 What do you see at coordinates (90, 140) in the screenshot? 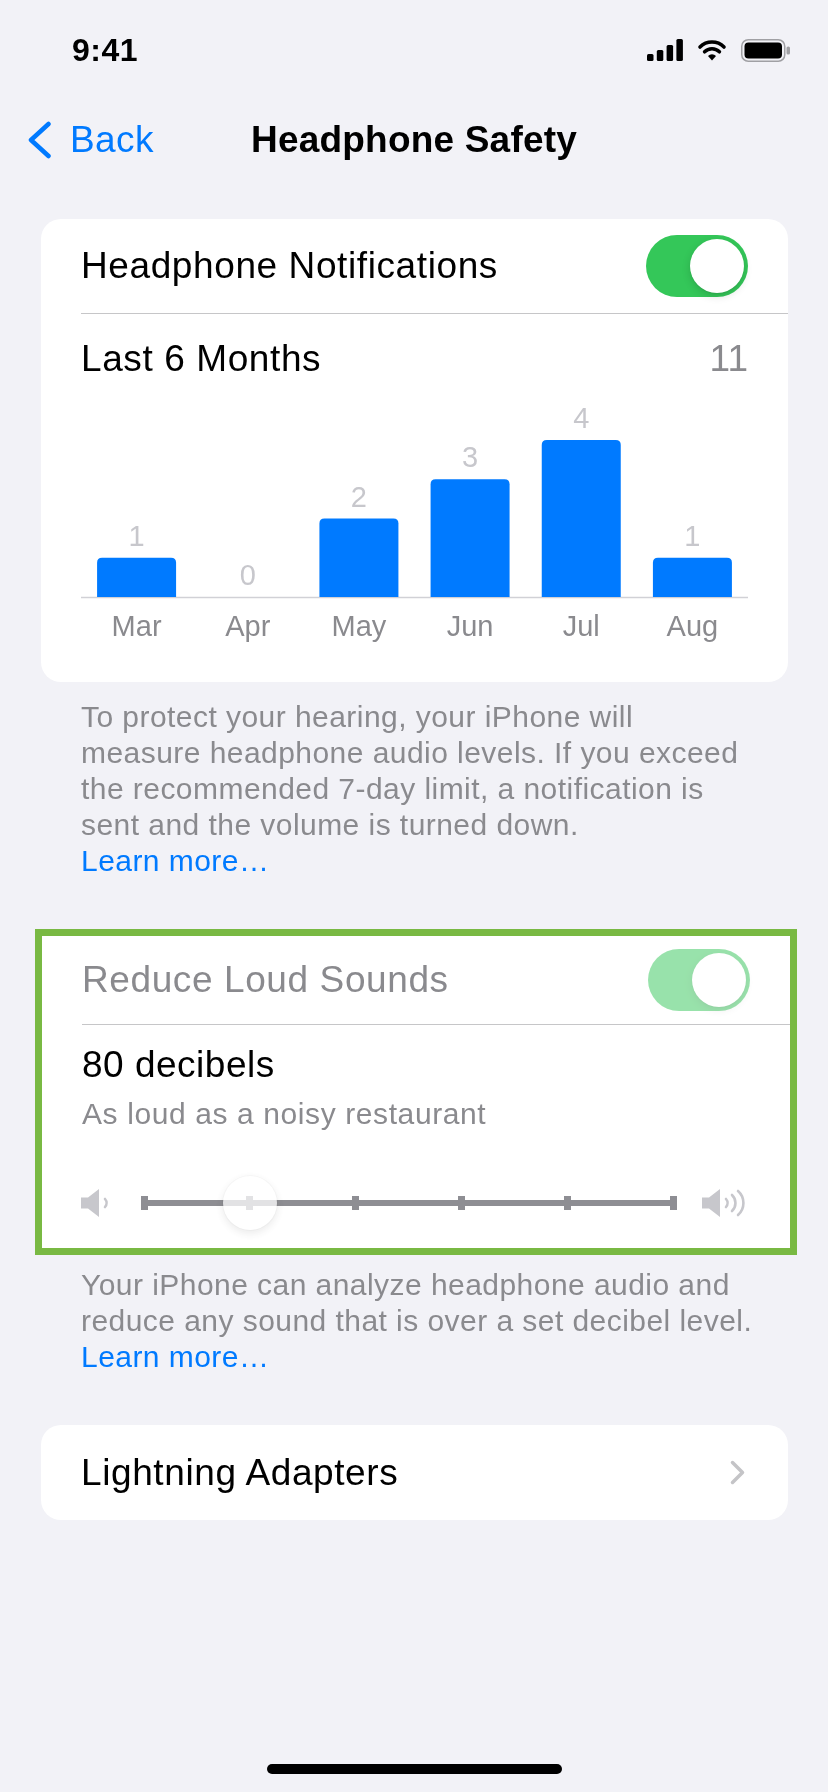
I see `back-button: Back` at bounding box center [90, 140].